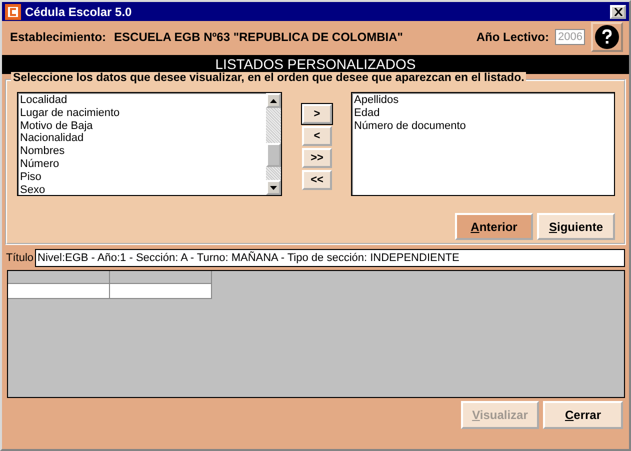 This screenshot has height=451, width=631. What do you see at coordinates (317, 136) in the screenshot?
I see `move-button: <` at bounding box center [317, 136].